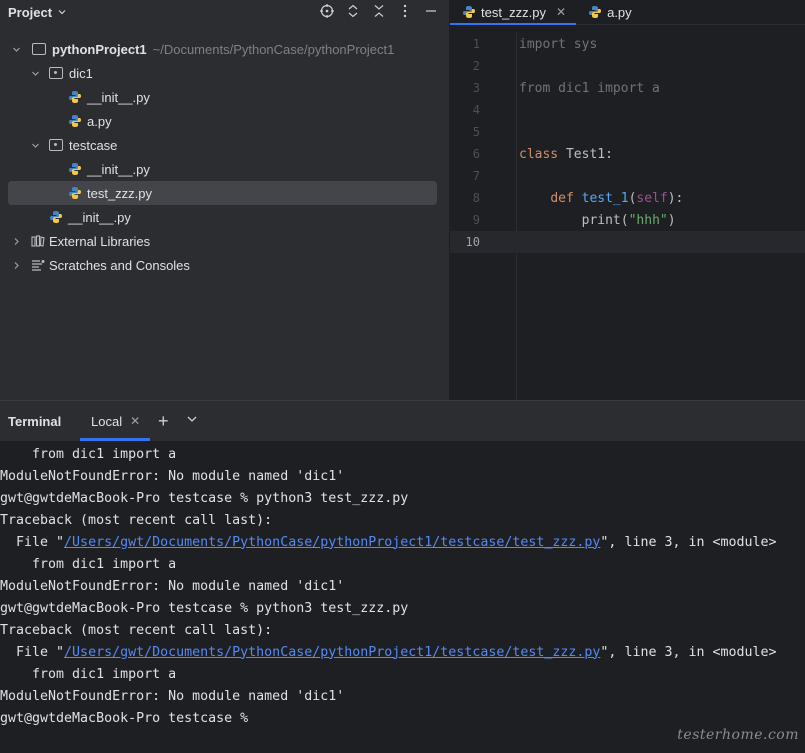 The image size is (805, 753). What do you see at coordinates (327, 11) in the screenshot?
I see `crosshair-icon` at bounding box center [327, 11].